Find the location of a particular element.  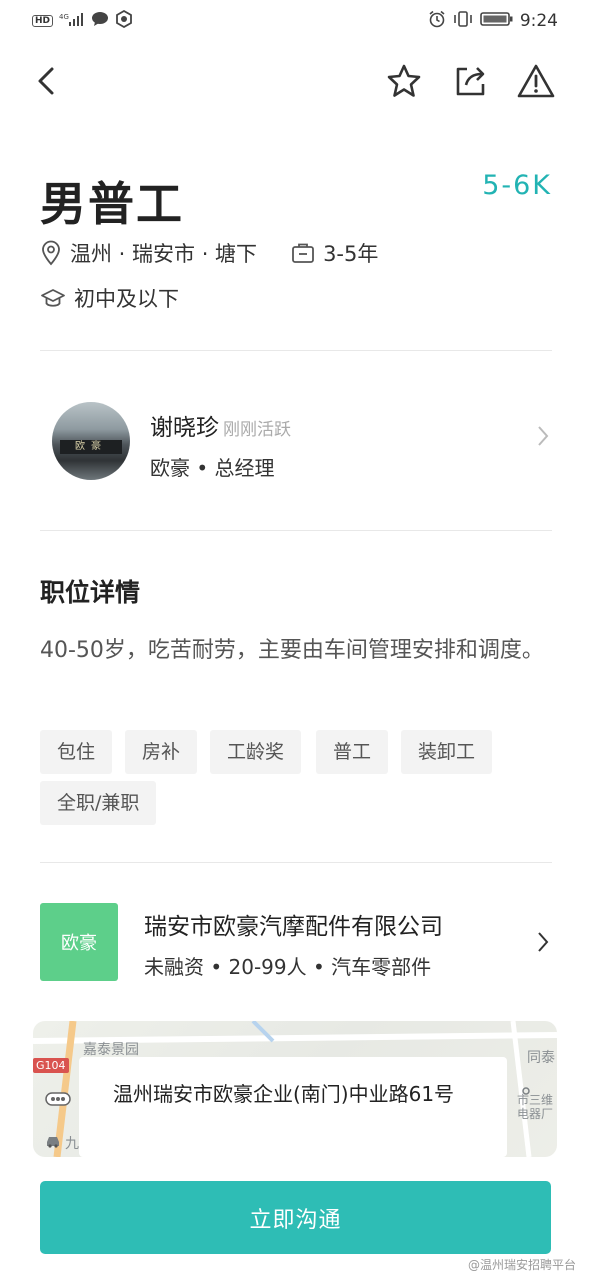

car-icon is located at coordinates (53, 1142).